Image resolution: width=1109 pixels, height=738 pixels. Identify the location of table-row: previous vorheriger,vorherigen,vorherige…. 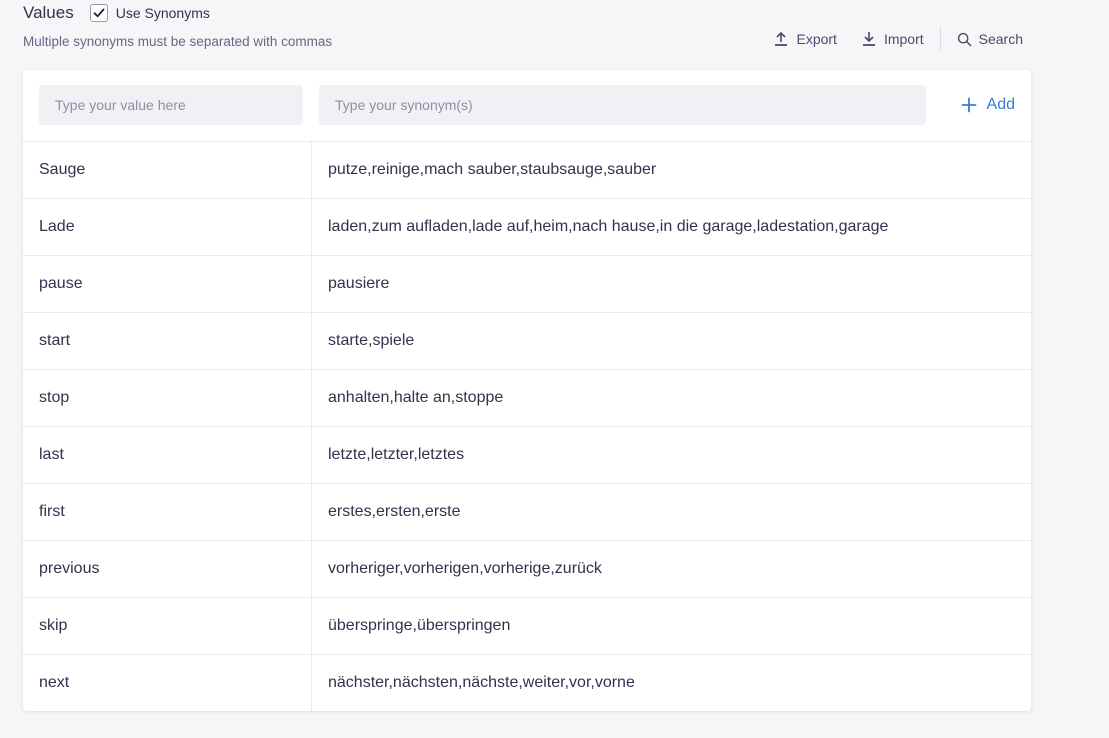
(527, 569).